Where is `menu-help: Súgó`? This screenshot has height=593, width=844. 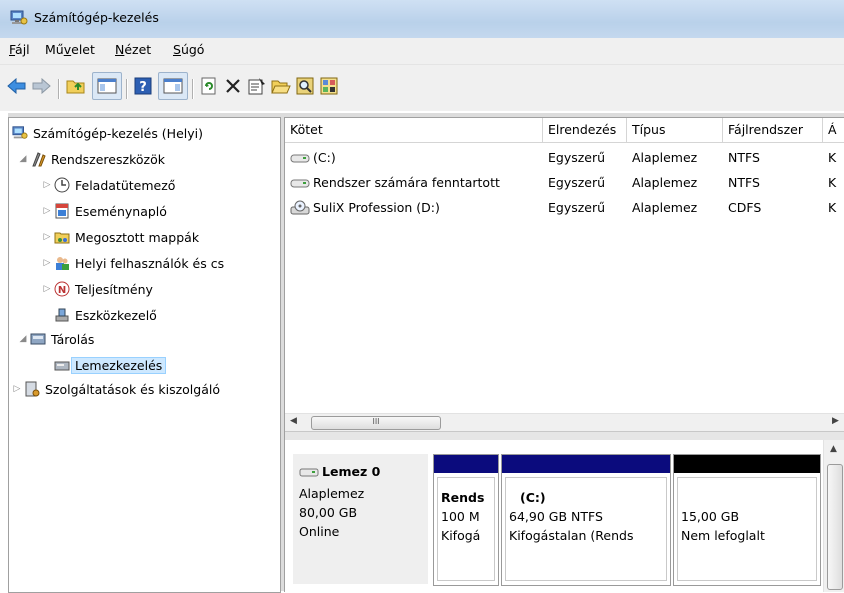 menu-help: Súgó is located at coordinates (188, 49).